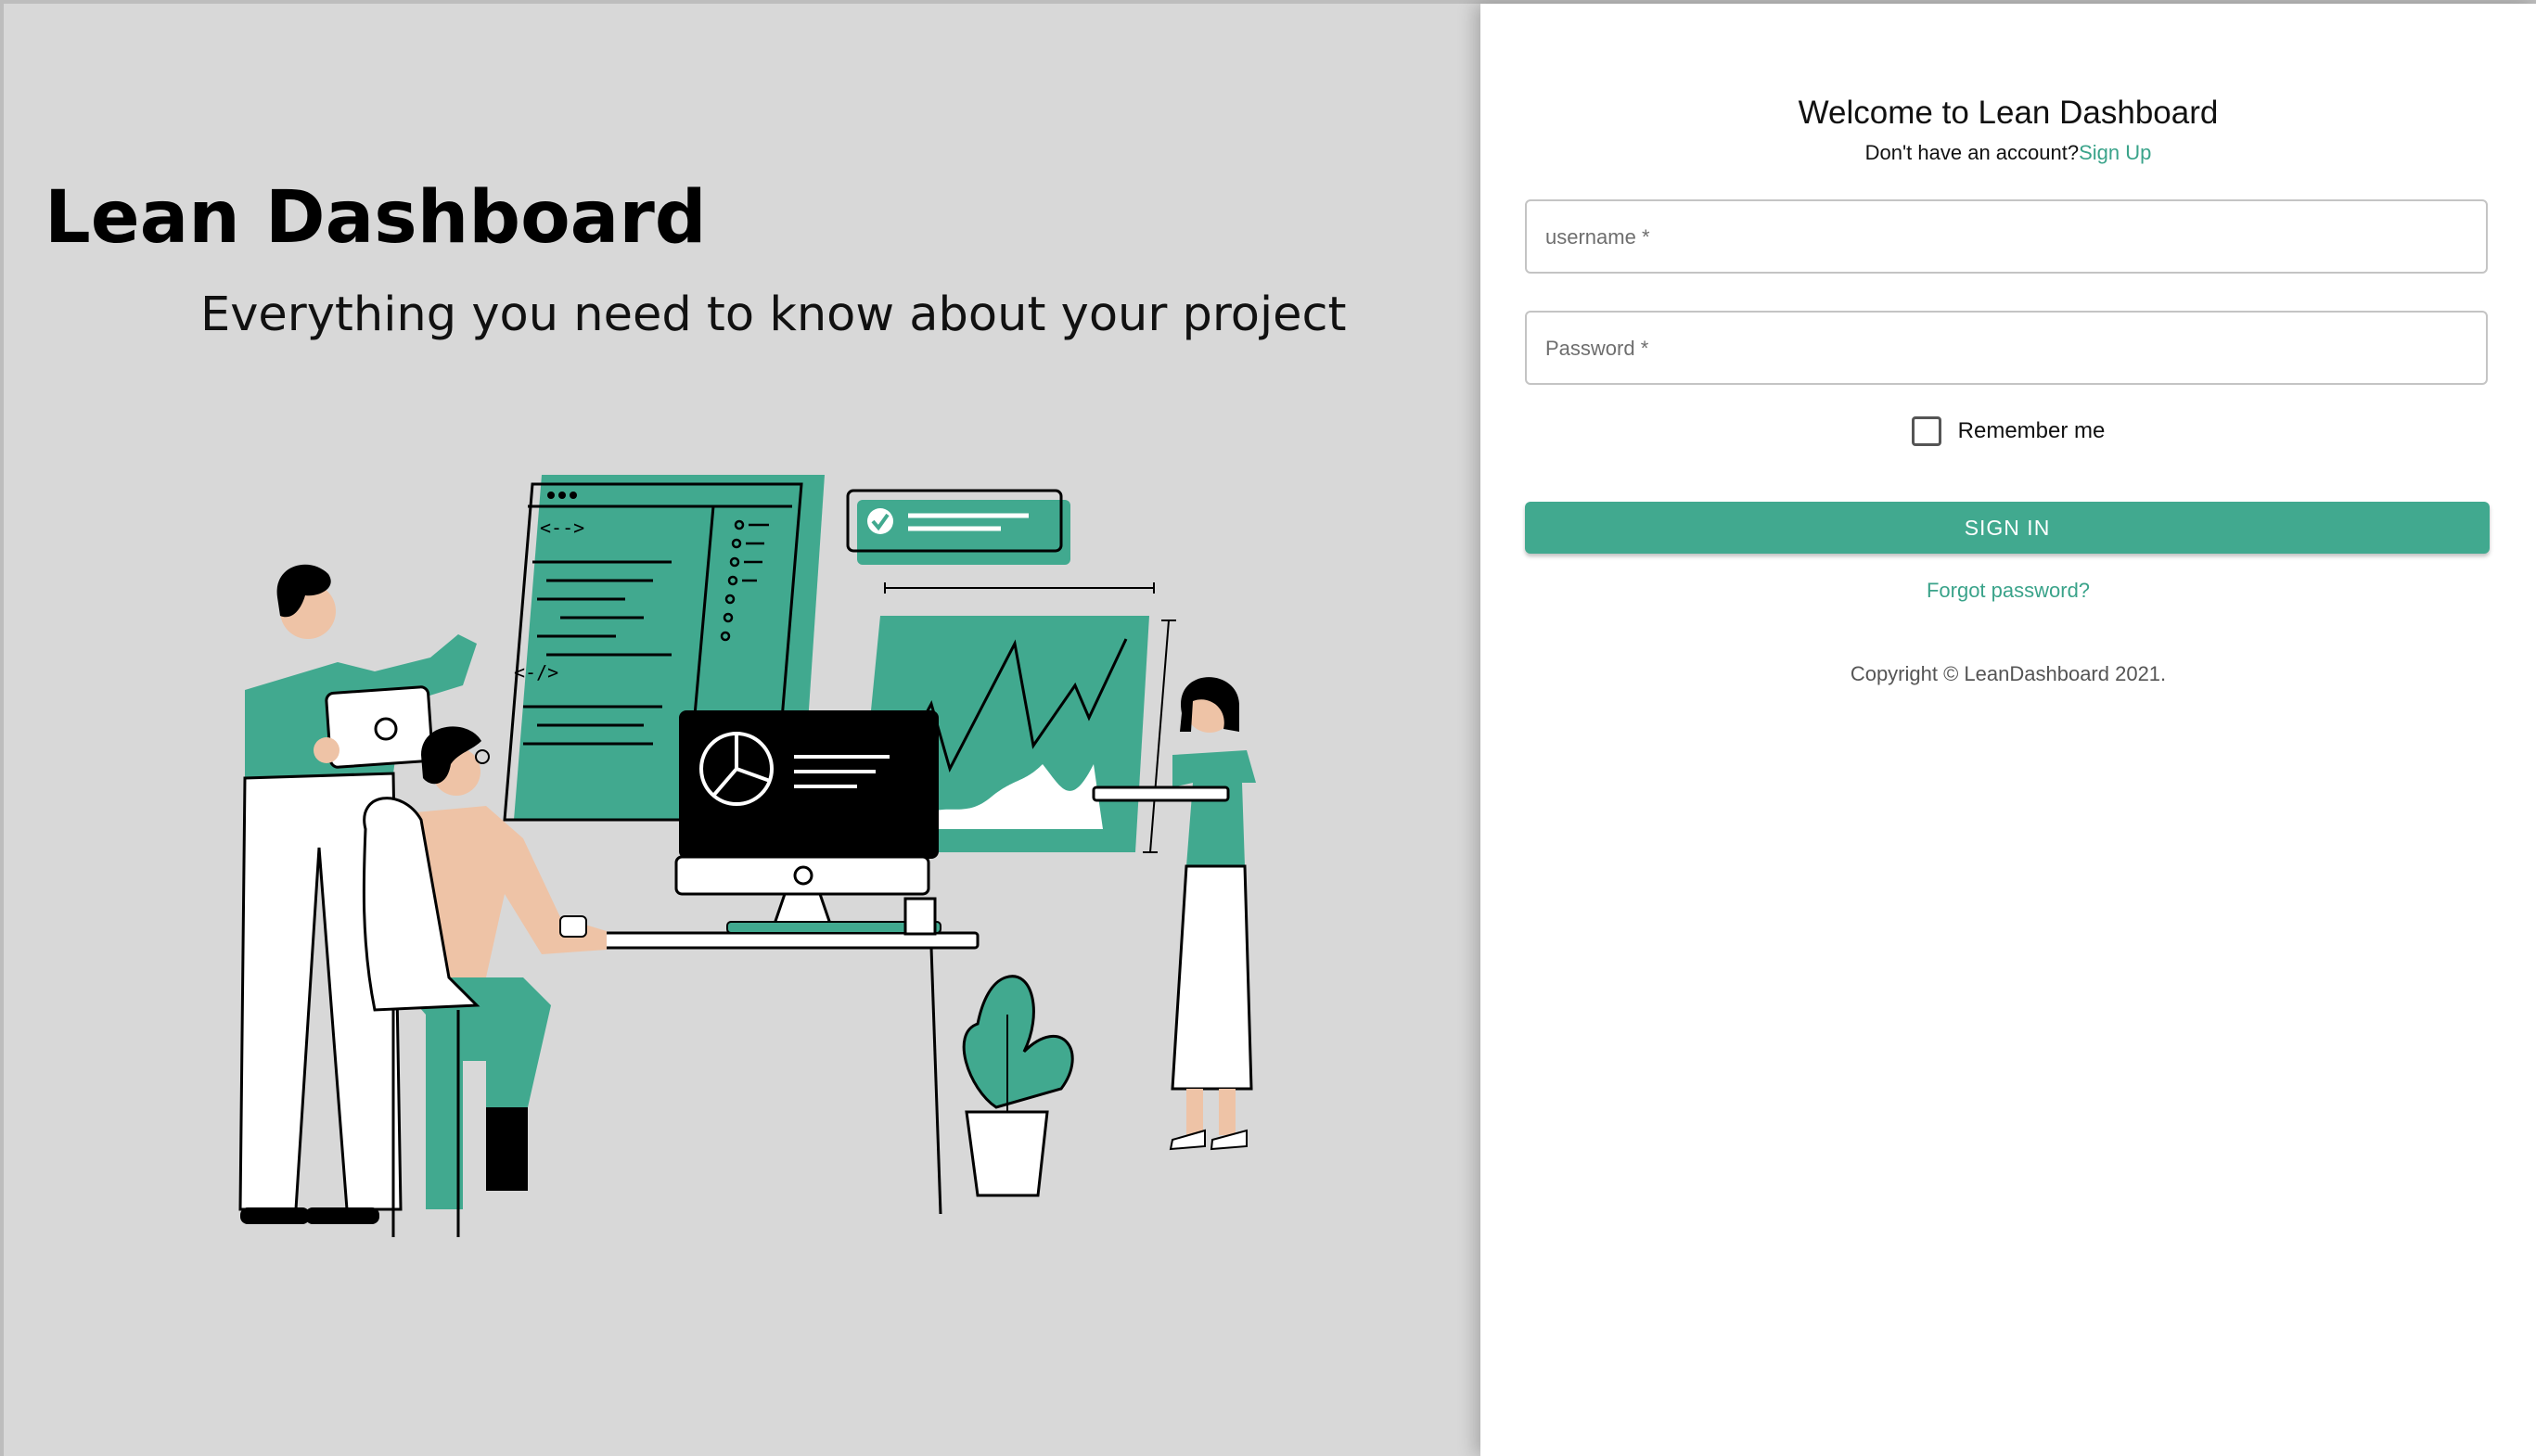 The width and height of the screenshot is (2536, 1456). What do you see at coordinates (2009, 237) in the screenshot?
I see `username-input` at bounding box center [2009, 237].